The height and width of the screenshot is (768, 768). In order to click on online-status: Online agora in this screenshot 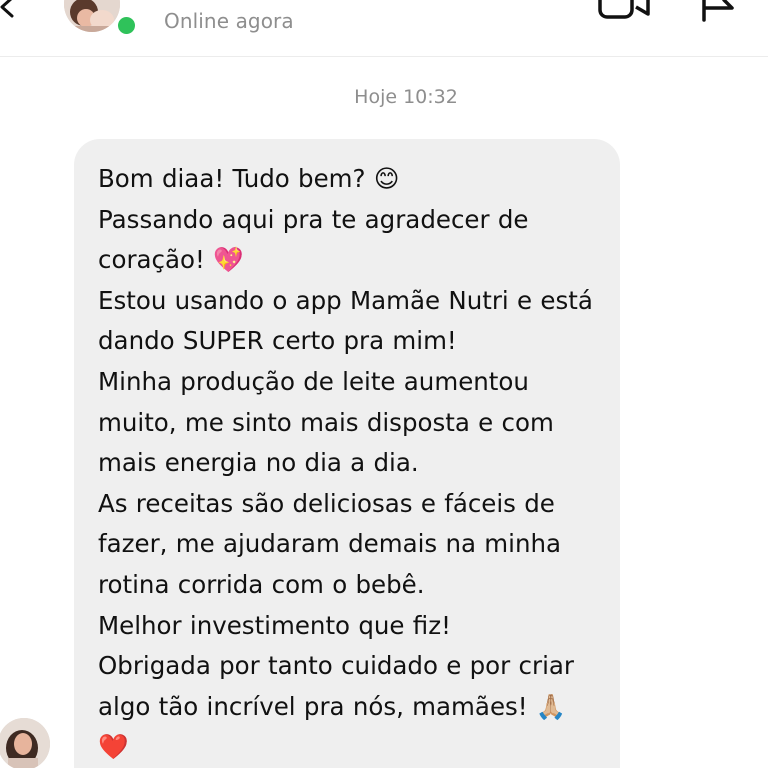, I will do `click(229, 21)`.